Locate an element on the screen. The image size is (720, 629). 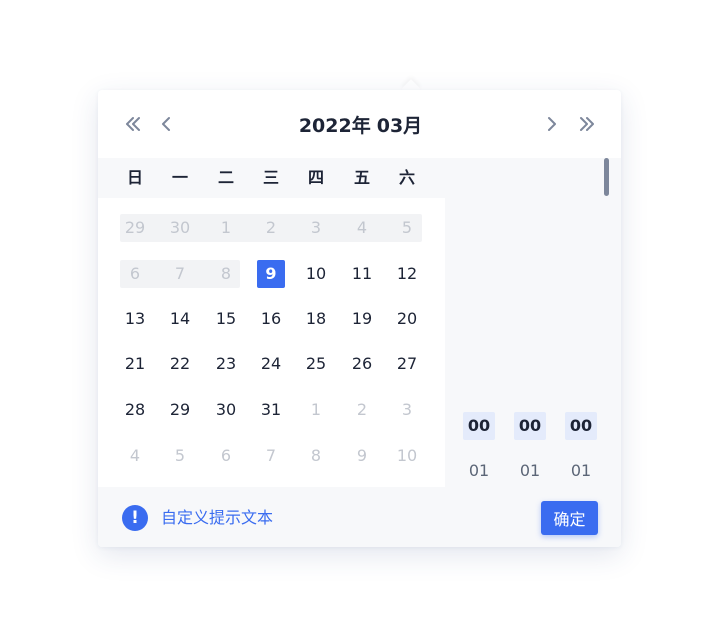
day-cell: 29 is located at coordinates (180, 410).